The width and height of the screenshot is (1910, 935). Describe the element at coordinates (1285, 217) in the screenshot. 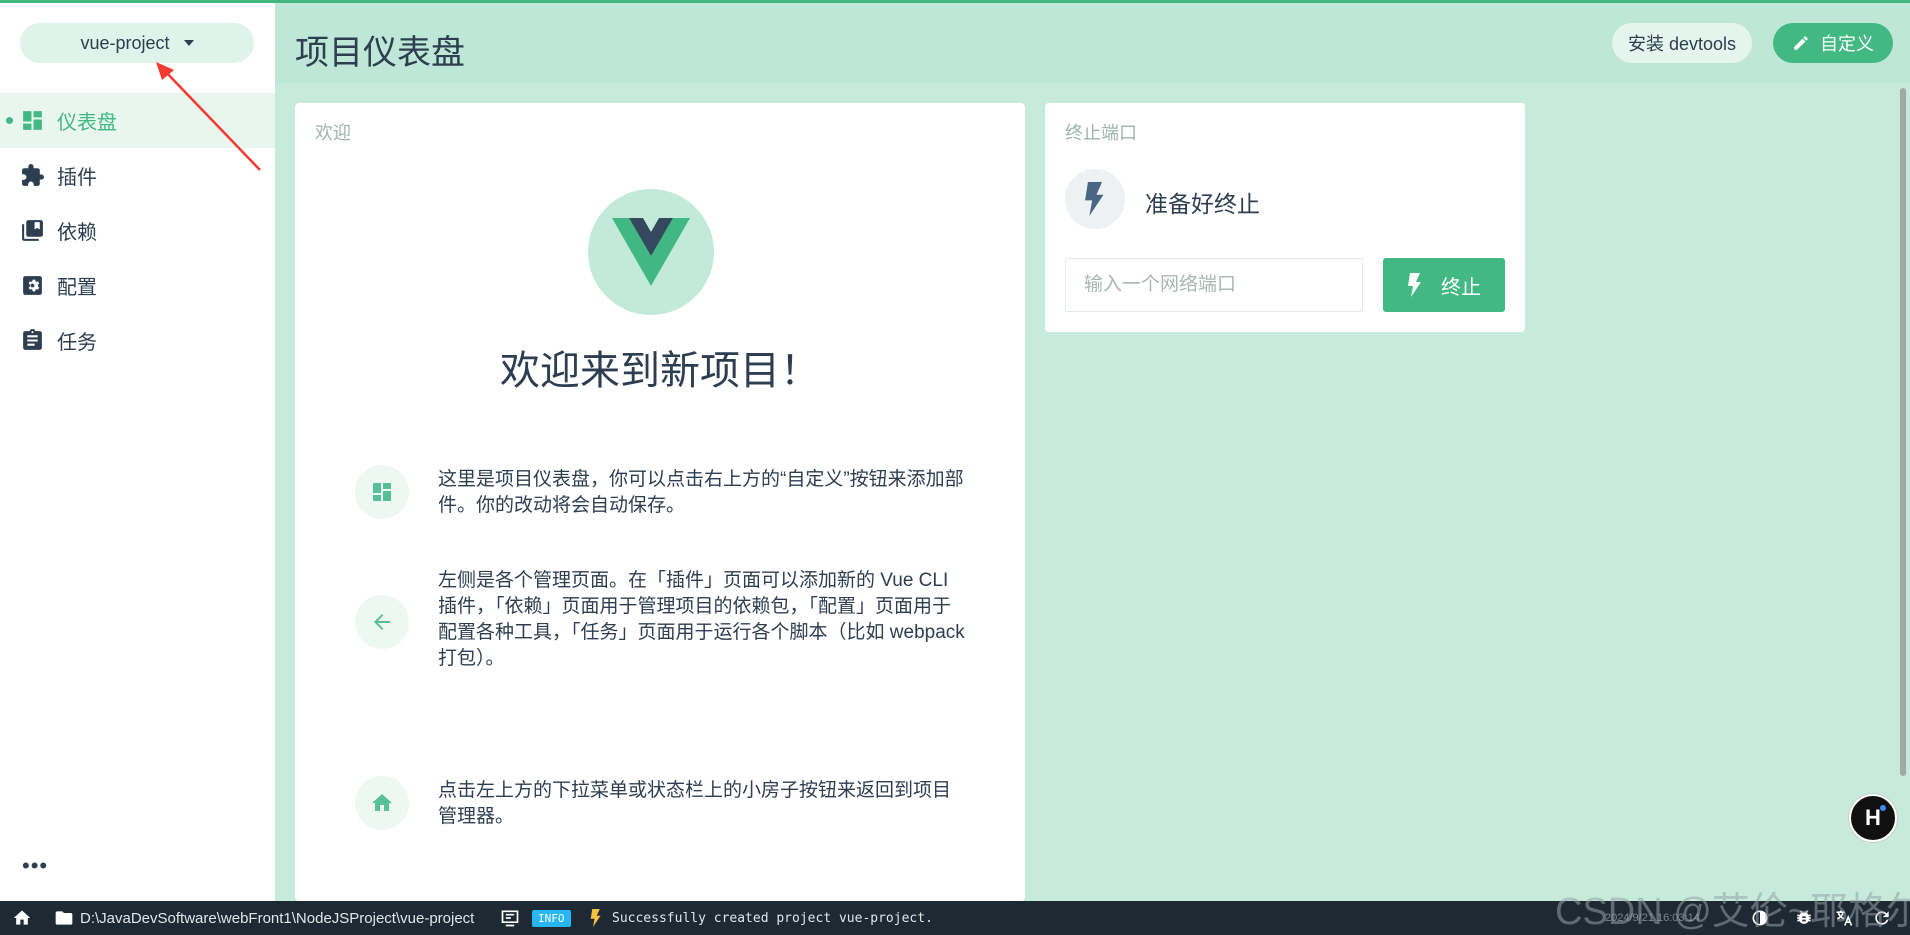

I see `kill-port-widget: 终止端口 准备好终止 终止` at that location.